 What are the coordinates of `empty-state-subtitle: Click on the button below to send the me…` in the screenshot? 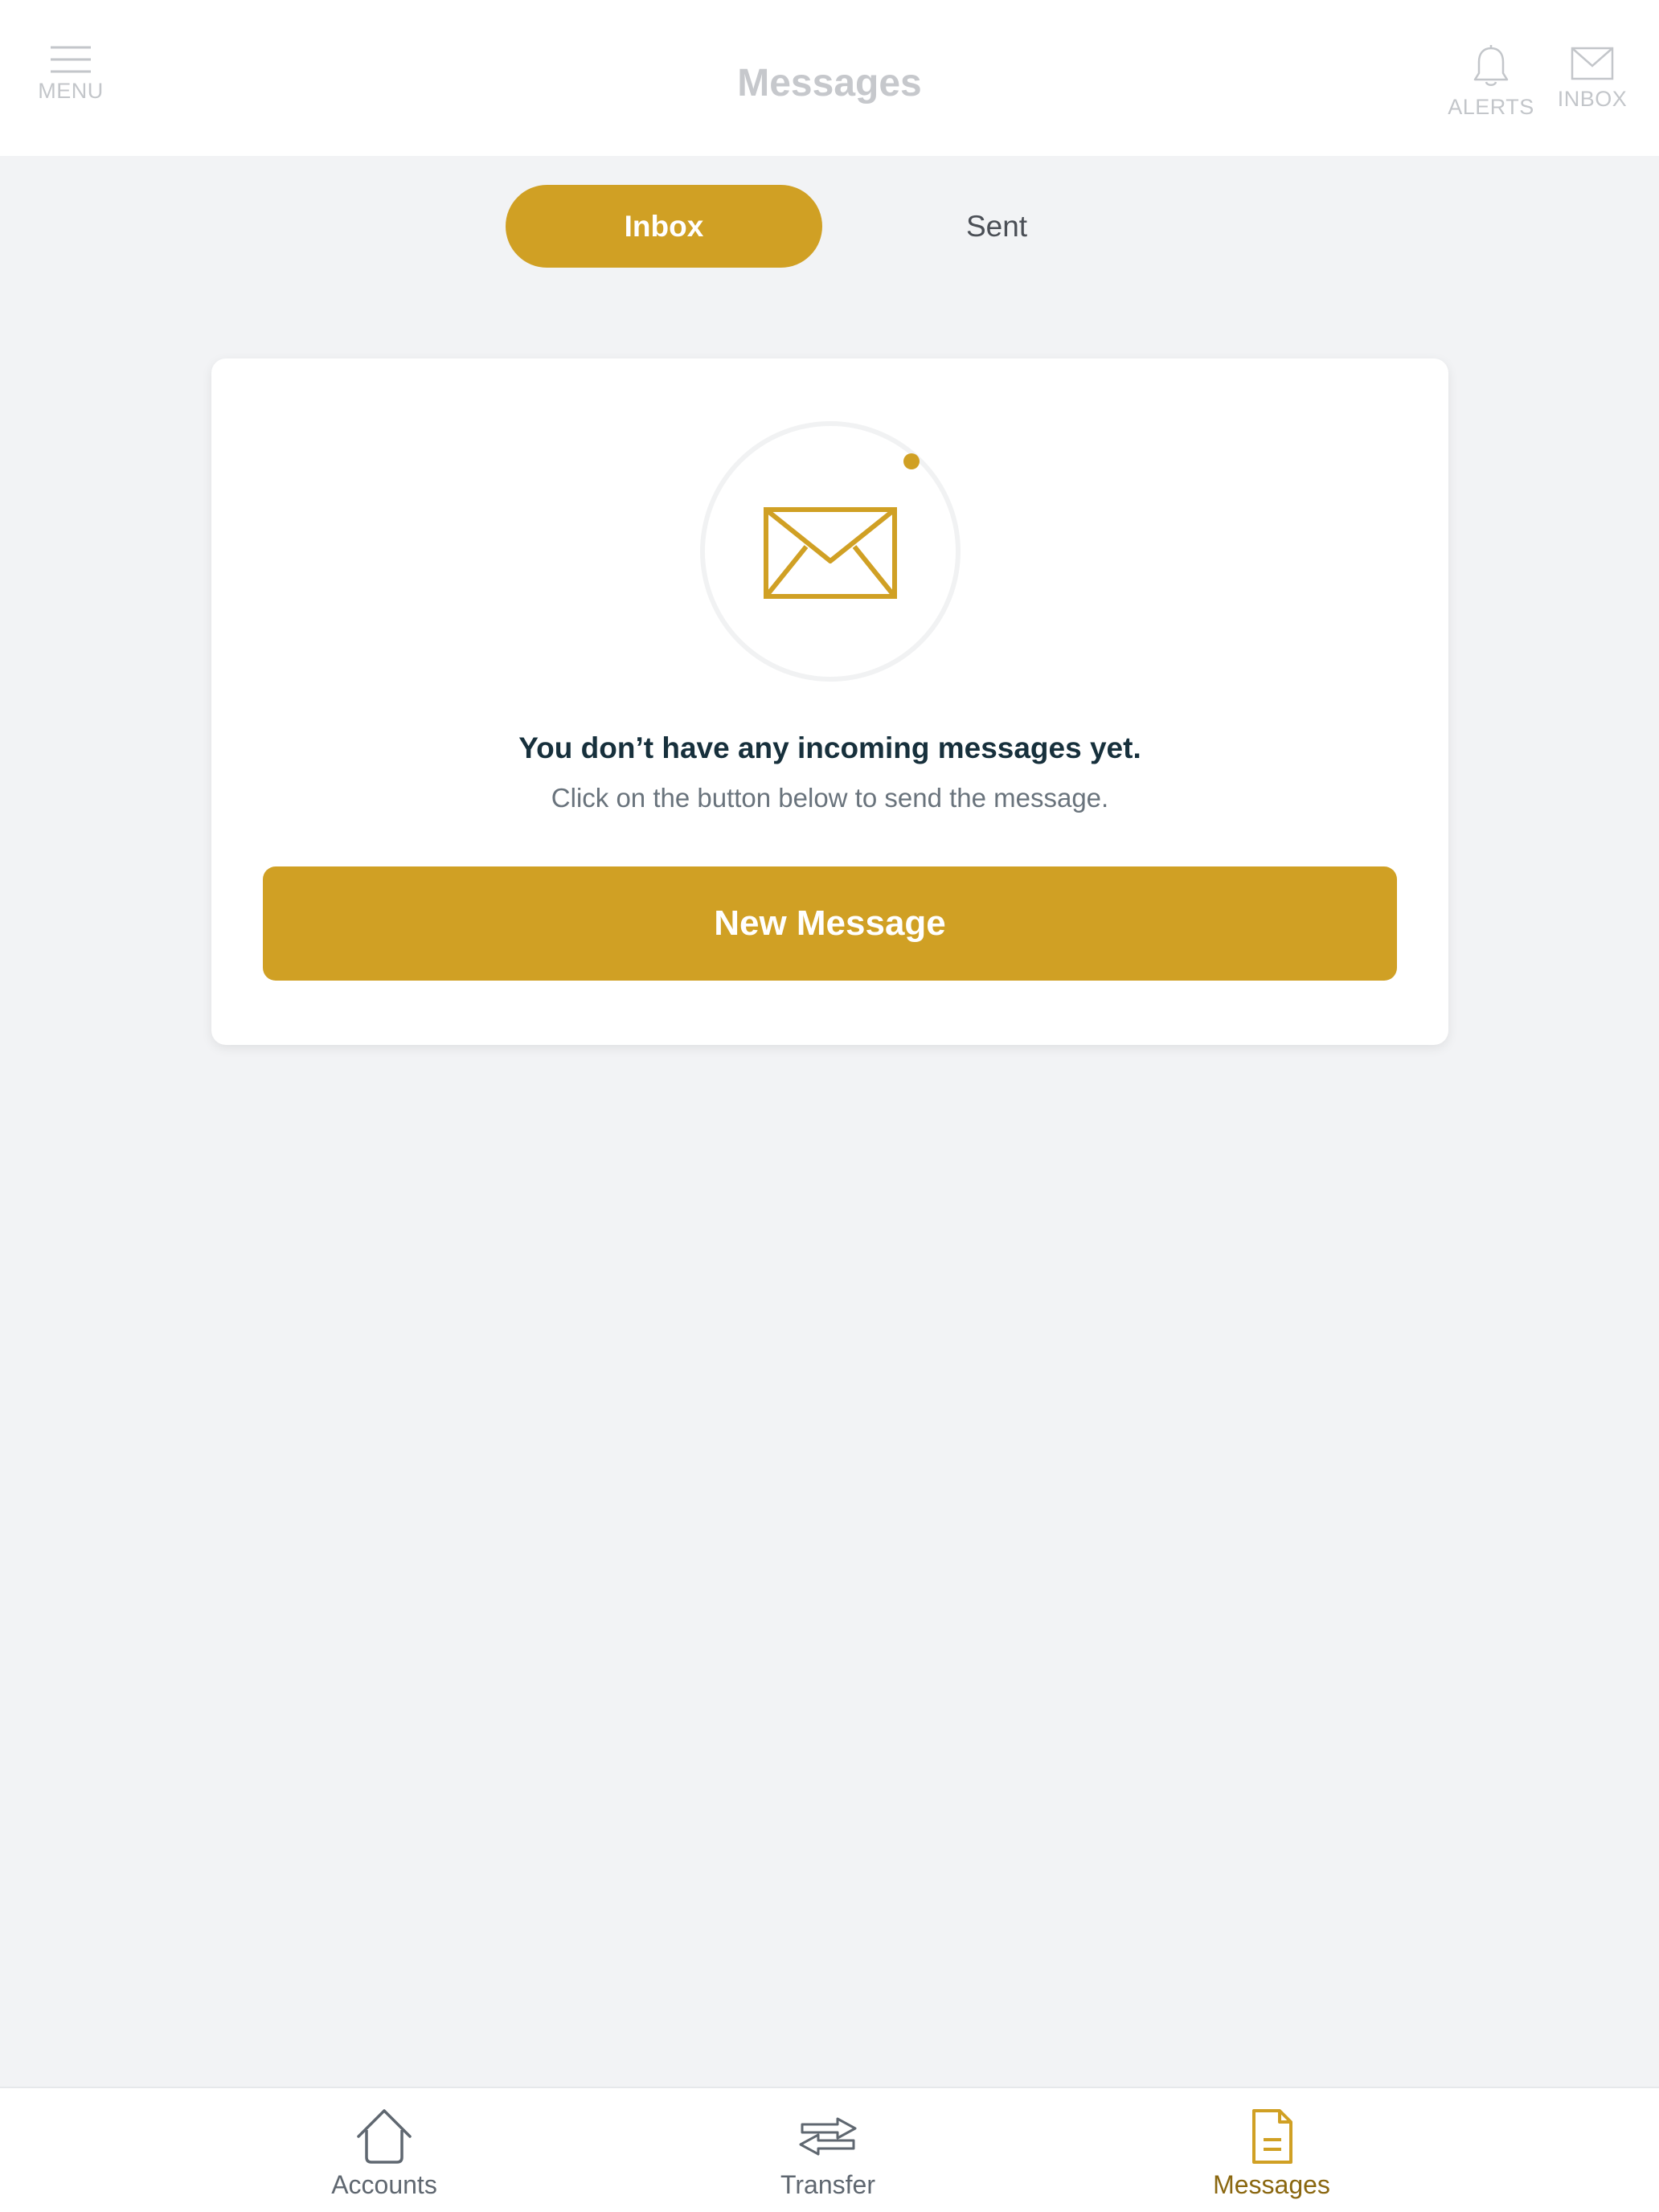 It's located at (830, 798).